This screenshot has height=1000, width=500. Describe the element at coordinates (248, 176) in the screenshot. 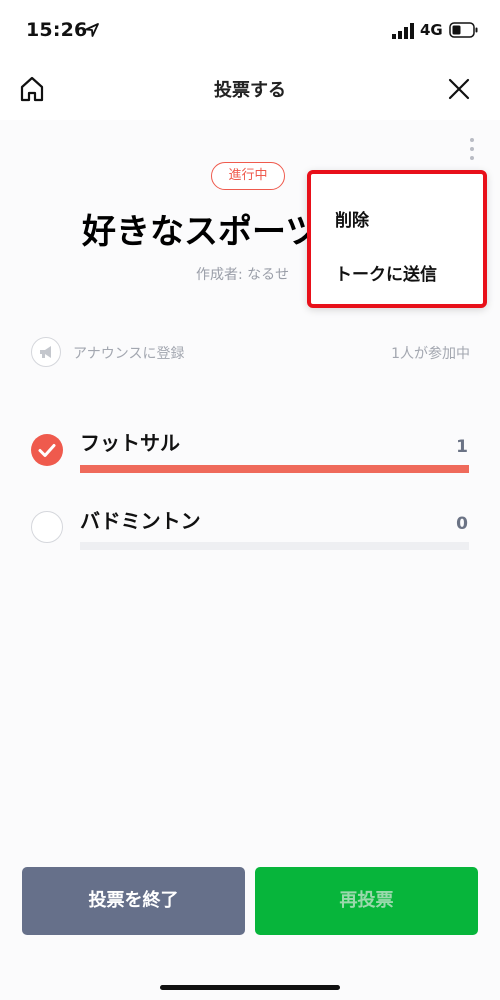

I see `status-badge: 進行中` at that location.